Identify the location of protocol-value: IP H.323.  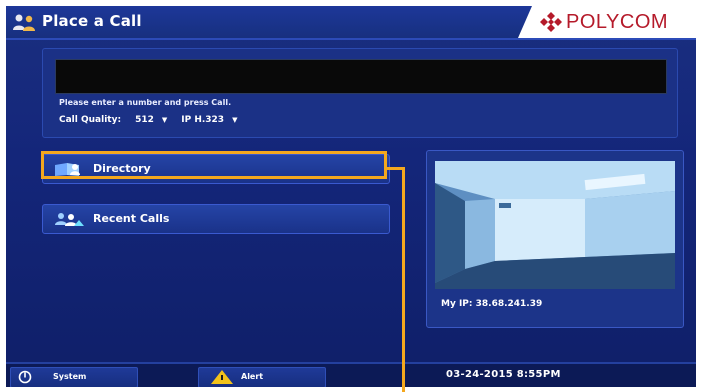
(203, 120).